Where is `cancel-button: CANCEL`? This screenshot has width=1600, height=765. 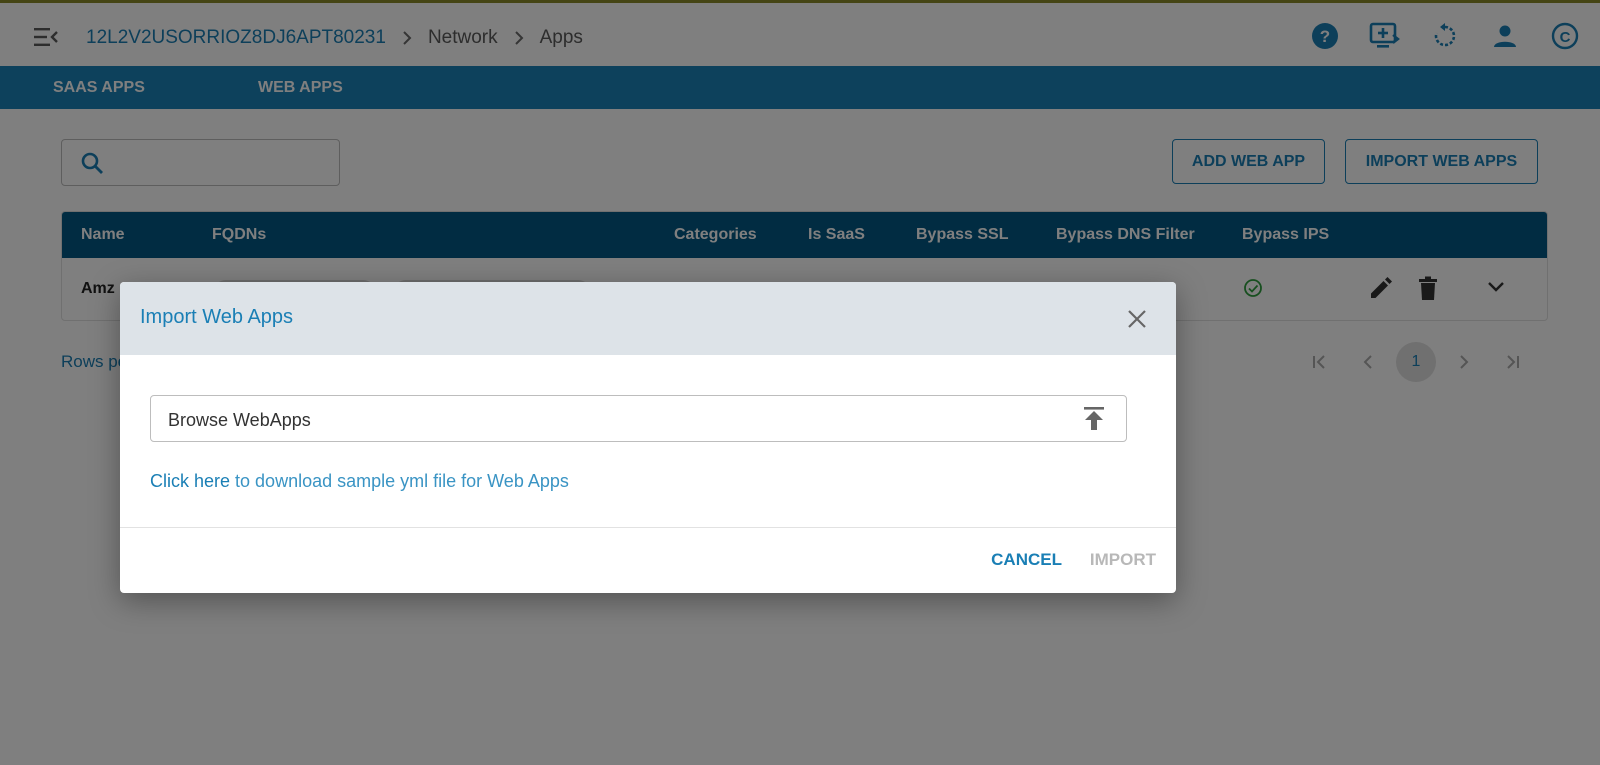
cancel-button: CANCEL is located at coordinates (1026, 560).